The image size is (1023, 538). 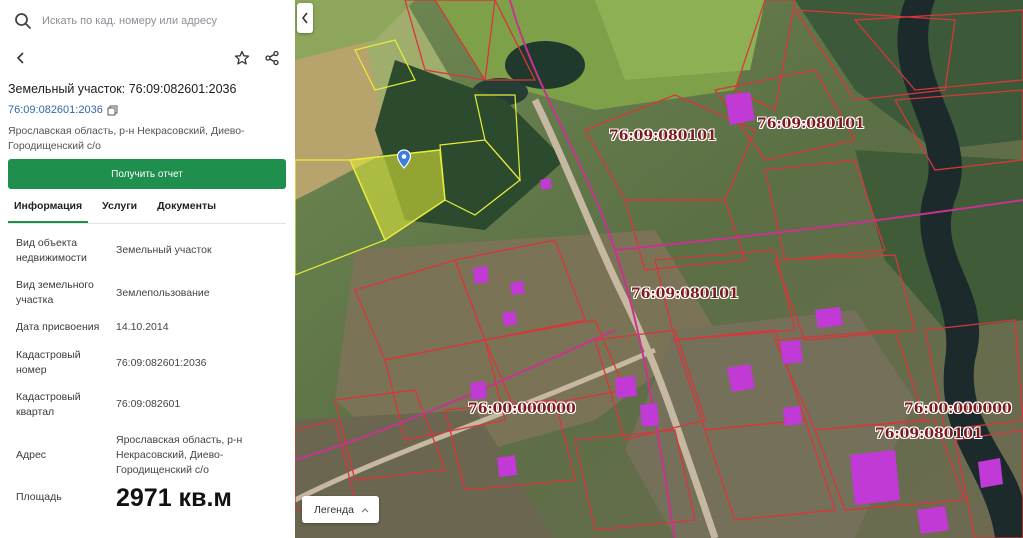 I want to click on tabs-divider, so click(x=147, y=223).